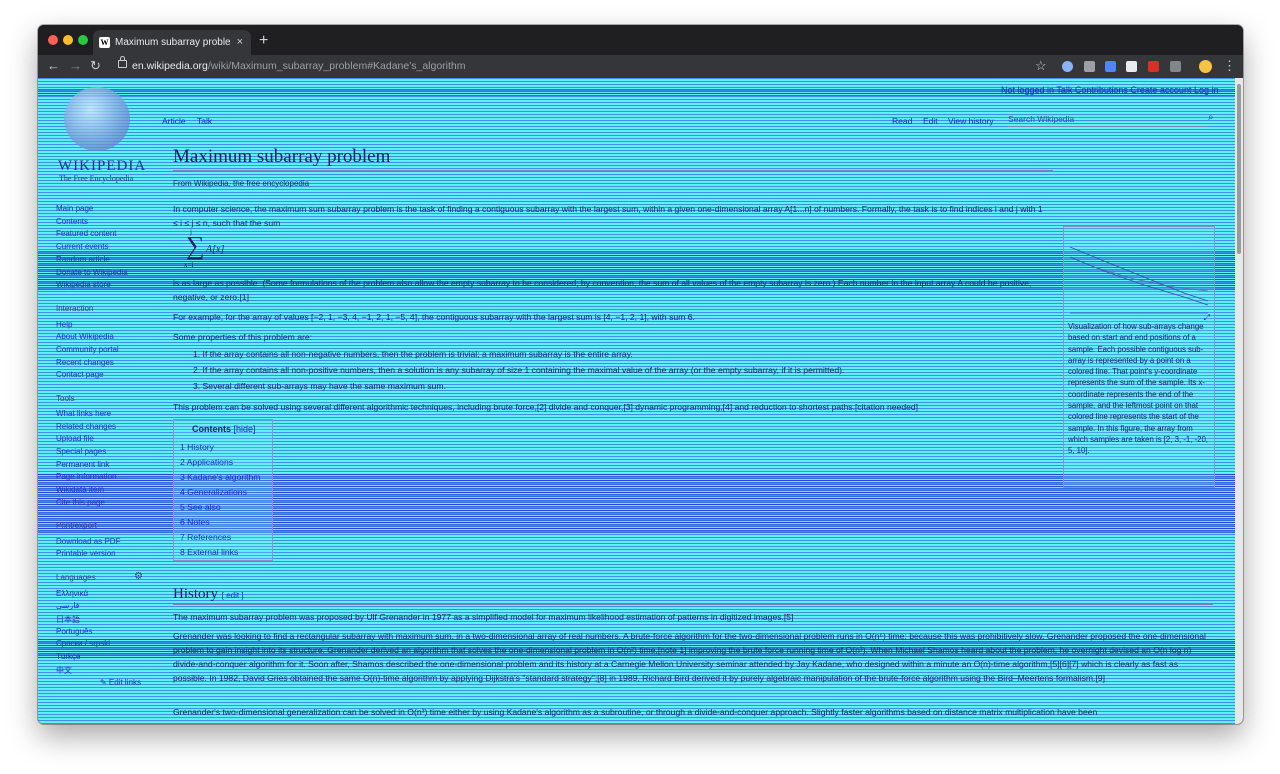 The image size is (1280, 774). I want to click on toc-item: 2 Applications, so click(206, 462).